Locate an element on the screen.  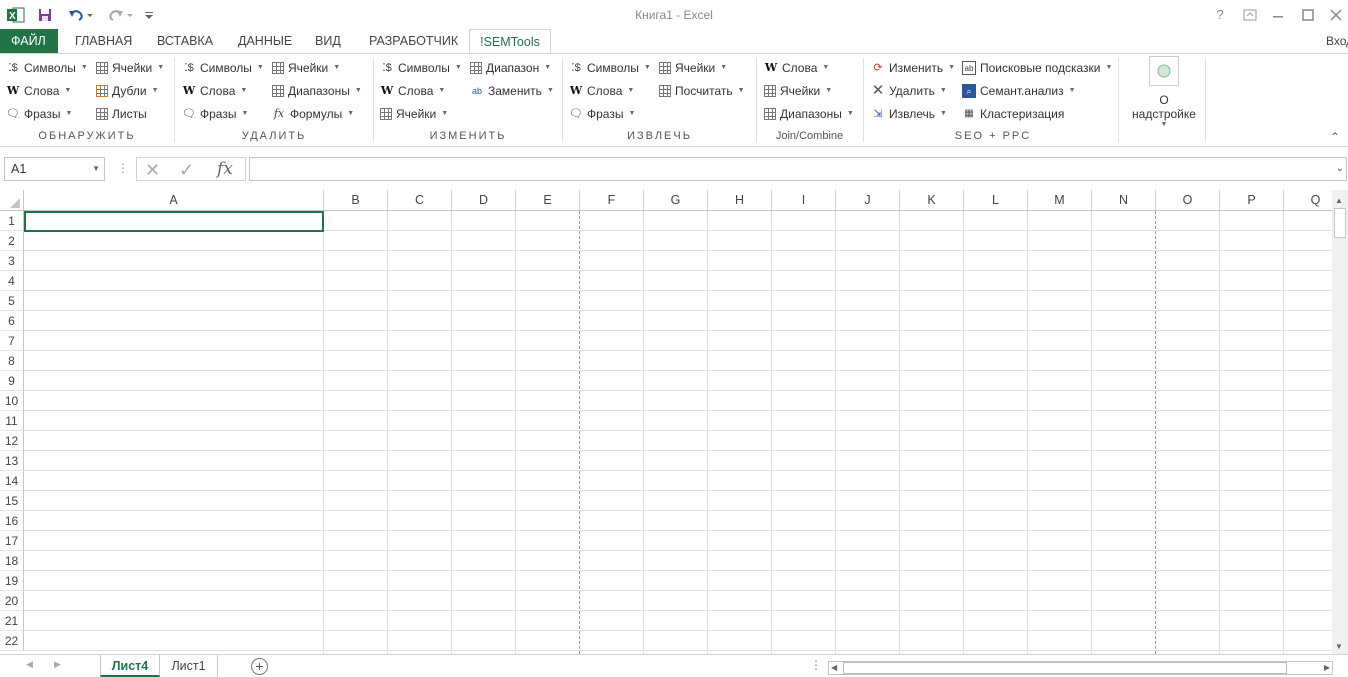
column-header-e: E is located at coordinates (548, 200).